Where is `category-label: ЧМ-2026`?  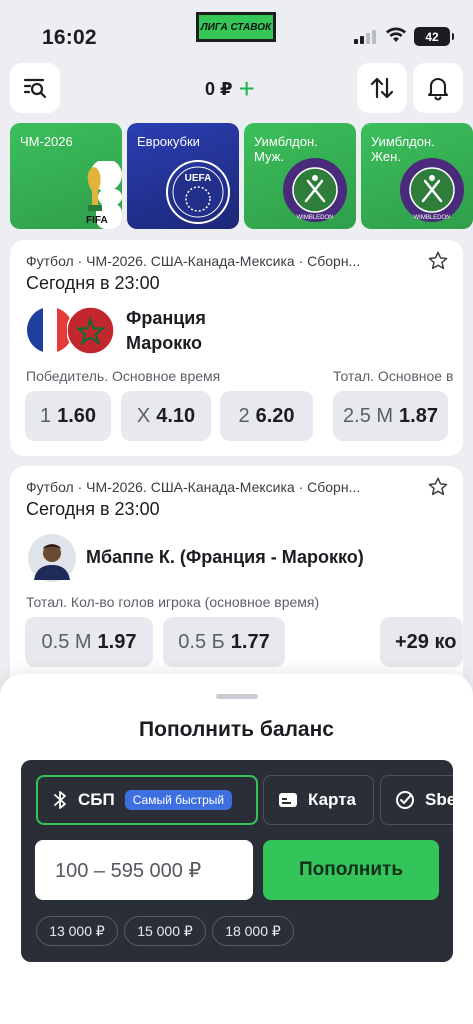
category-label: ЧМ-2026 is located at coordinates (46, 141).